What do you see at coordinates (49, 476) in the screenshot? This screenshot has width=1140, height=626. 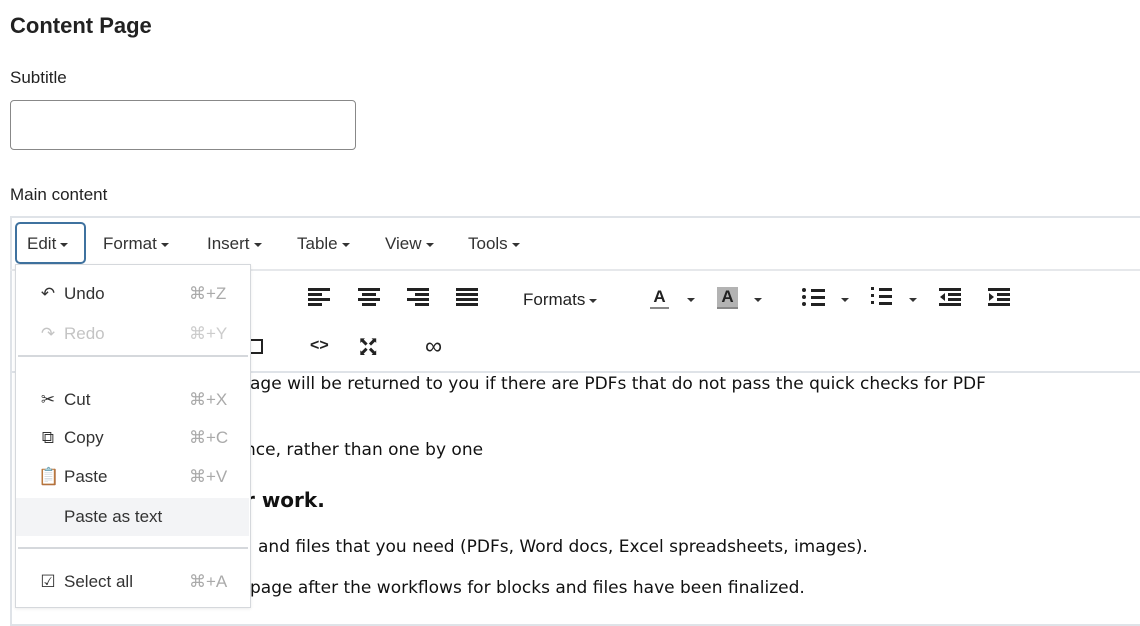 I see `paste-icon: 📋` at bounding box center [49, 476].